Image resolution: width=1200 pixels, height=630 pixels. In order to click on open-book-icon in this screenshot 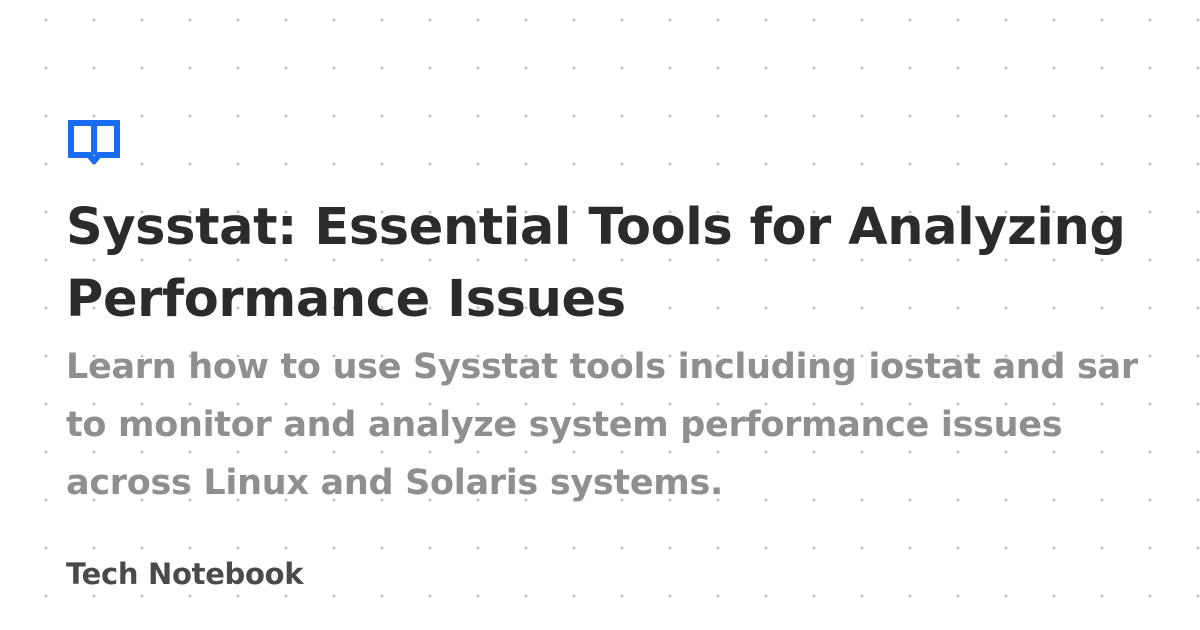, I will do `click(94, 141)`.